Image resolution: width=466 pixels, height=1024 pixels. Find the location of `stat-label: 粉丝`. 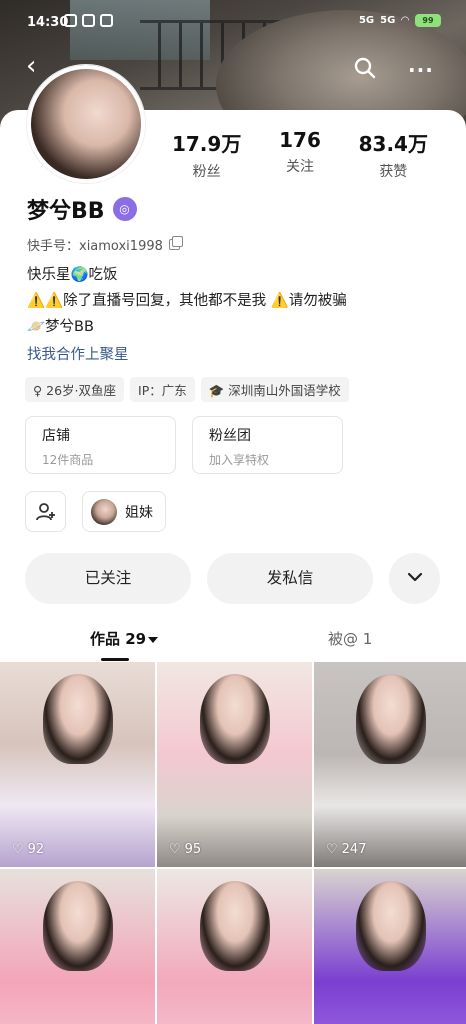

stat-label: 粉丝 is located at coordinates (206, 172).